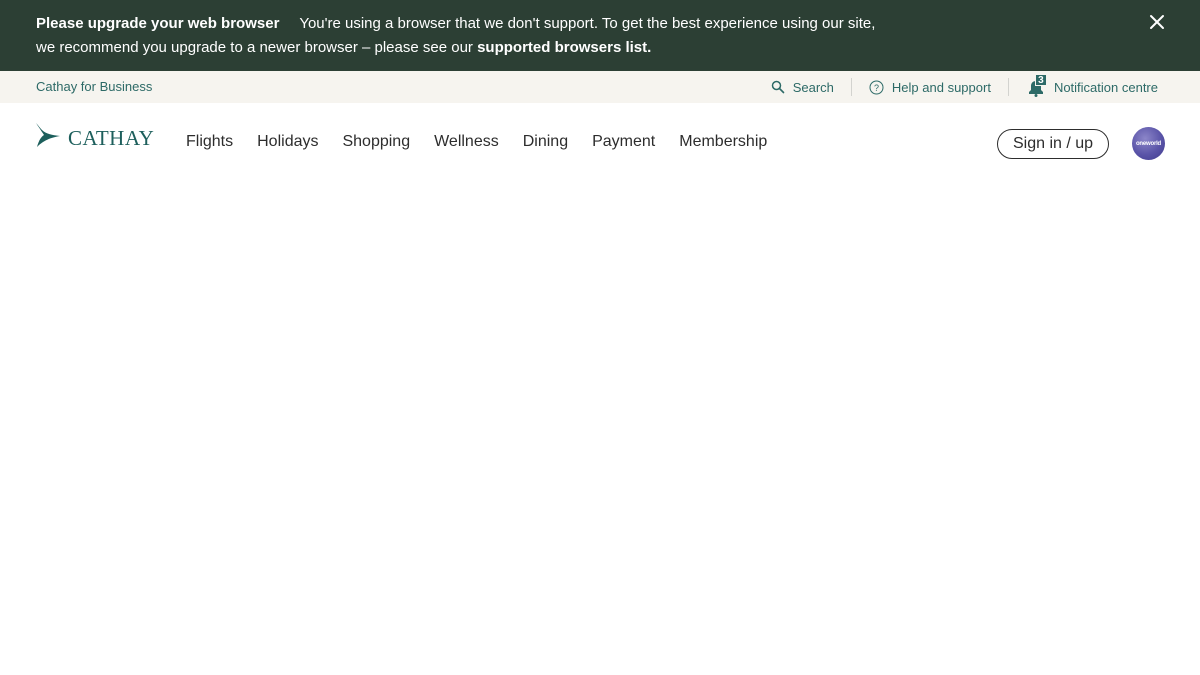 Image resolution: width=1200 pixels, height=675 pixels. Describe the element at coordinates (941, 87) in the screenshot. I see `help-label: Help and support` at that location.